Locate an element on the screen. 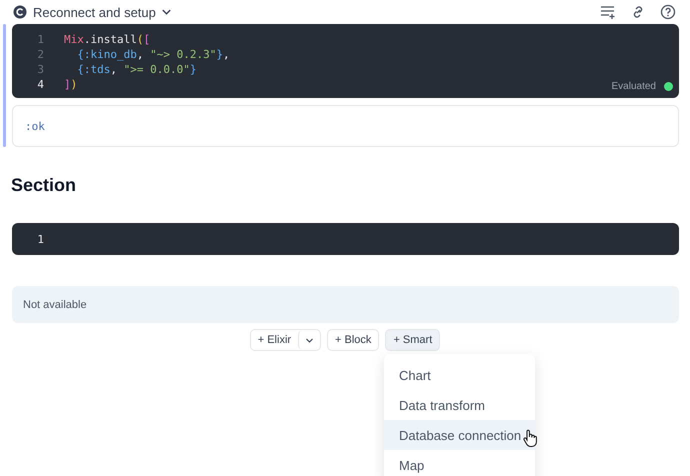  line-number: 3 is located at coordinates (40, 69).